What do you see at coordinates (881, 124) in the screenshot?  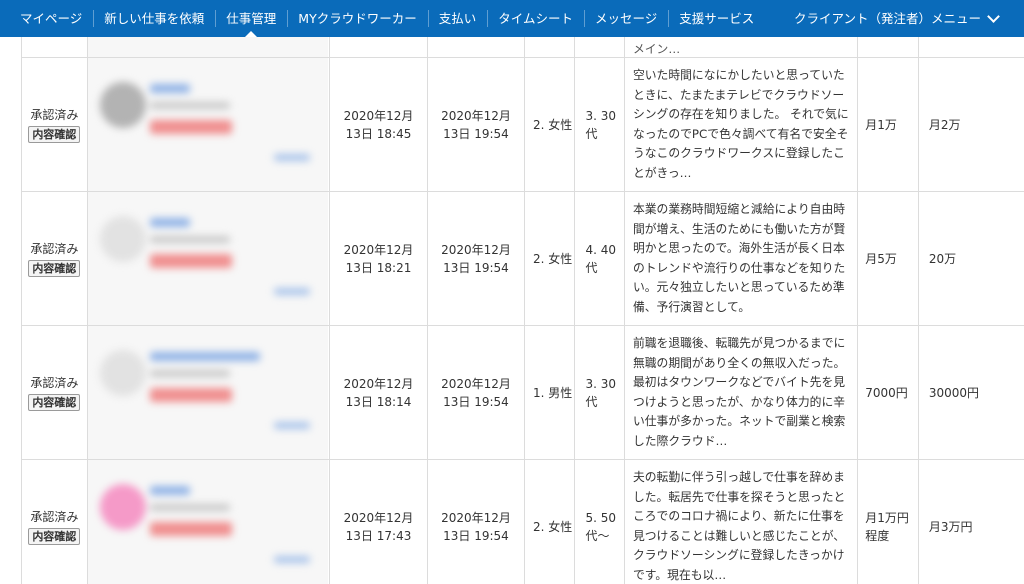 I see `current-income-text: 月1万` at bounding box center [881, 124].